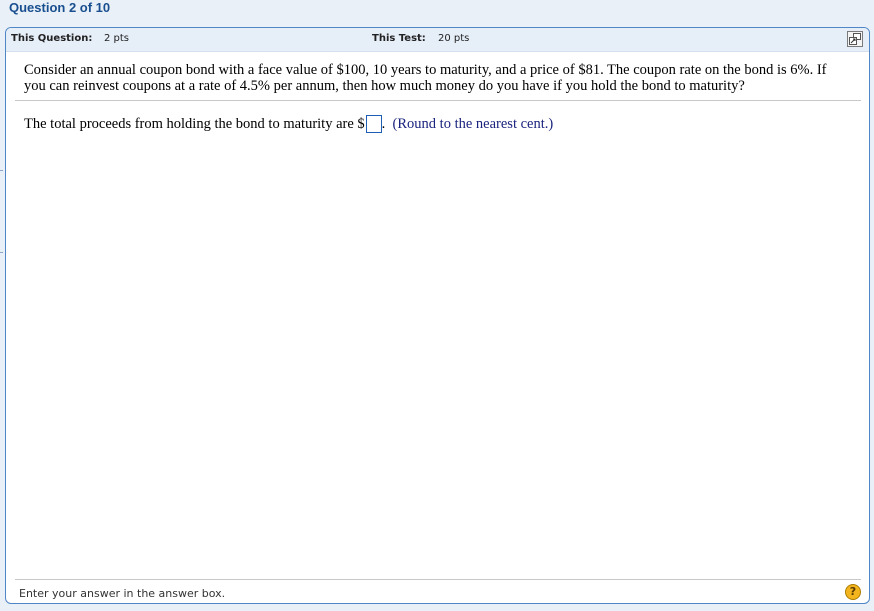 Image resolution: width=874 pixels, height=611 pixels. I want to click on panel-header: This Question: 2 pts This Test: 20 pts, so click(437, 40).